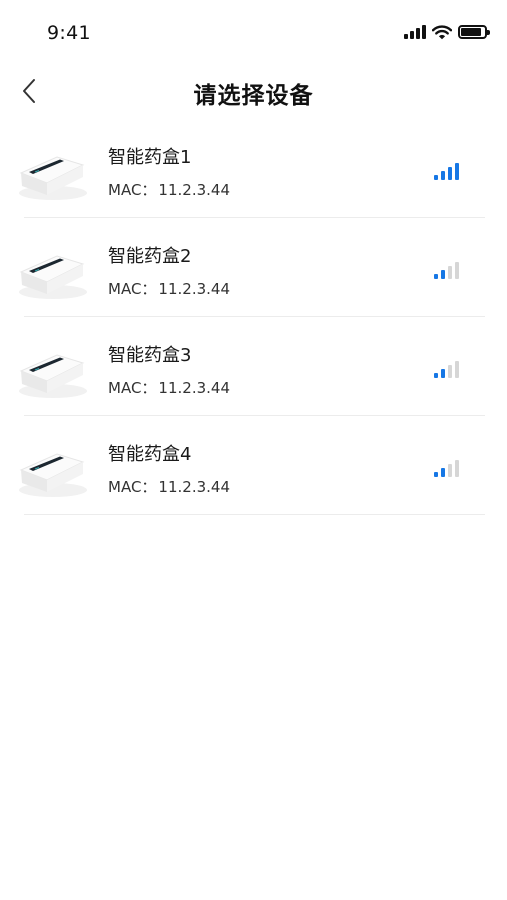  I want to click on device-list-item-3: 智能药盒3 MAC： 11.2.3.44, so click(252, 366).